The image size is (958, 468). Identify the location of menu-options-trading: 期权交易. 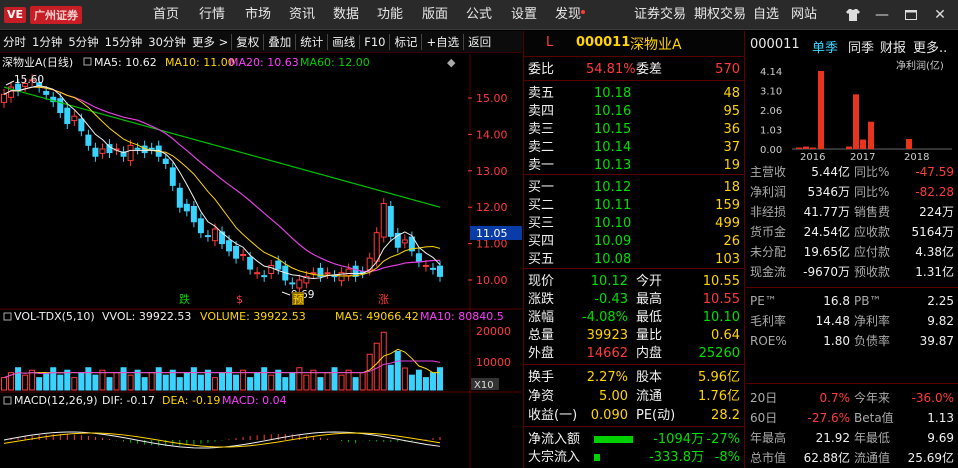
(720, 15).